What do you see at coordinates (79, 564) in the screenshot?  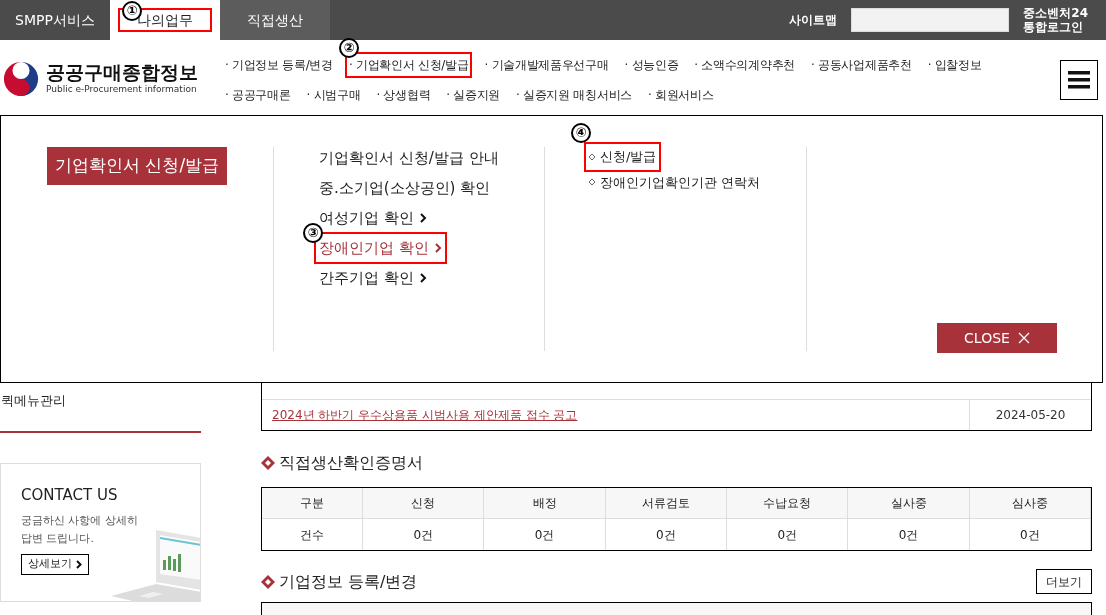 I see `chevron-right-icon` at bounding box center [79, 564].